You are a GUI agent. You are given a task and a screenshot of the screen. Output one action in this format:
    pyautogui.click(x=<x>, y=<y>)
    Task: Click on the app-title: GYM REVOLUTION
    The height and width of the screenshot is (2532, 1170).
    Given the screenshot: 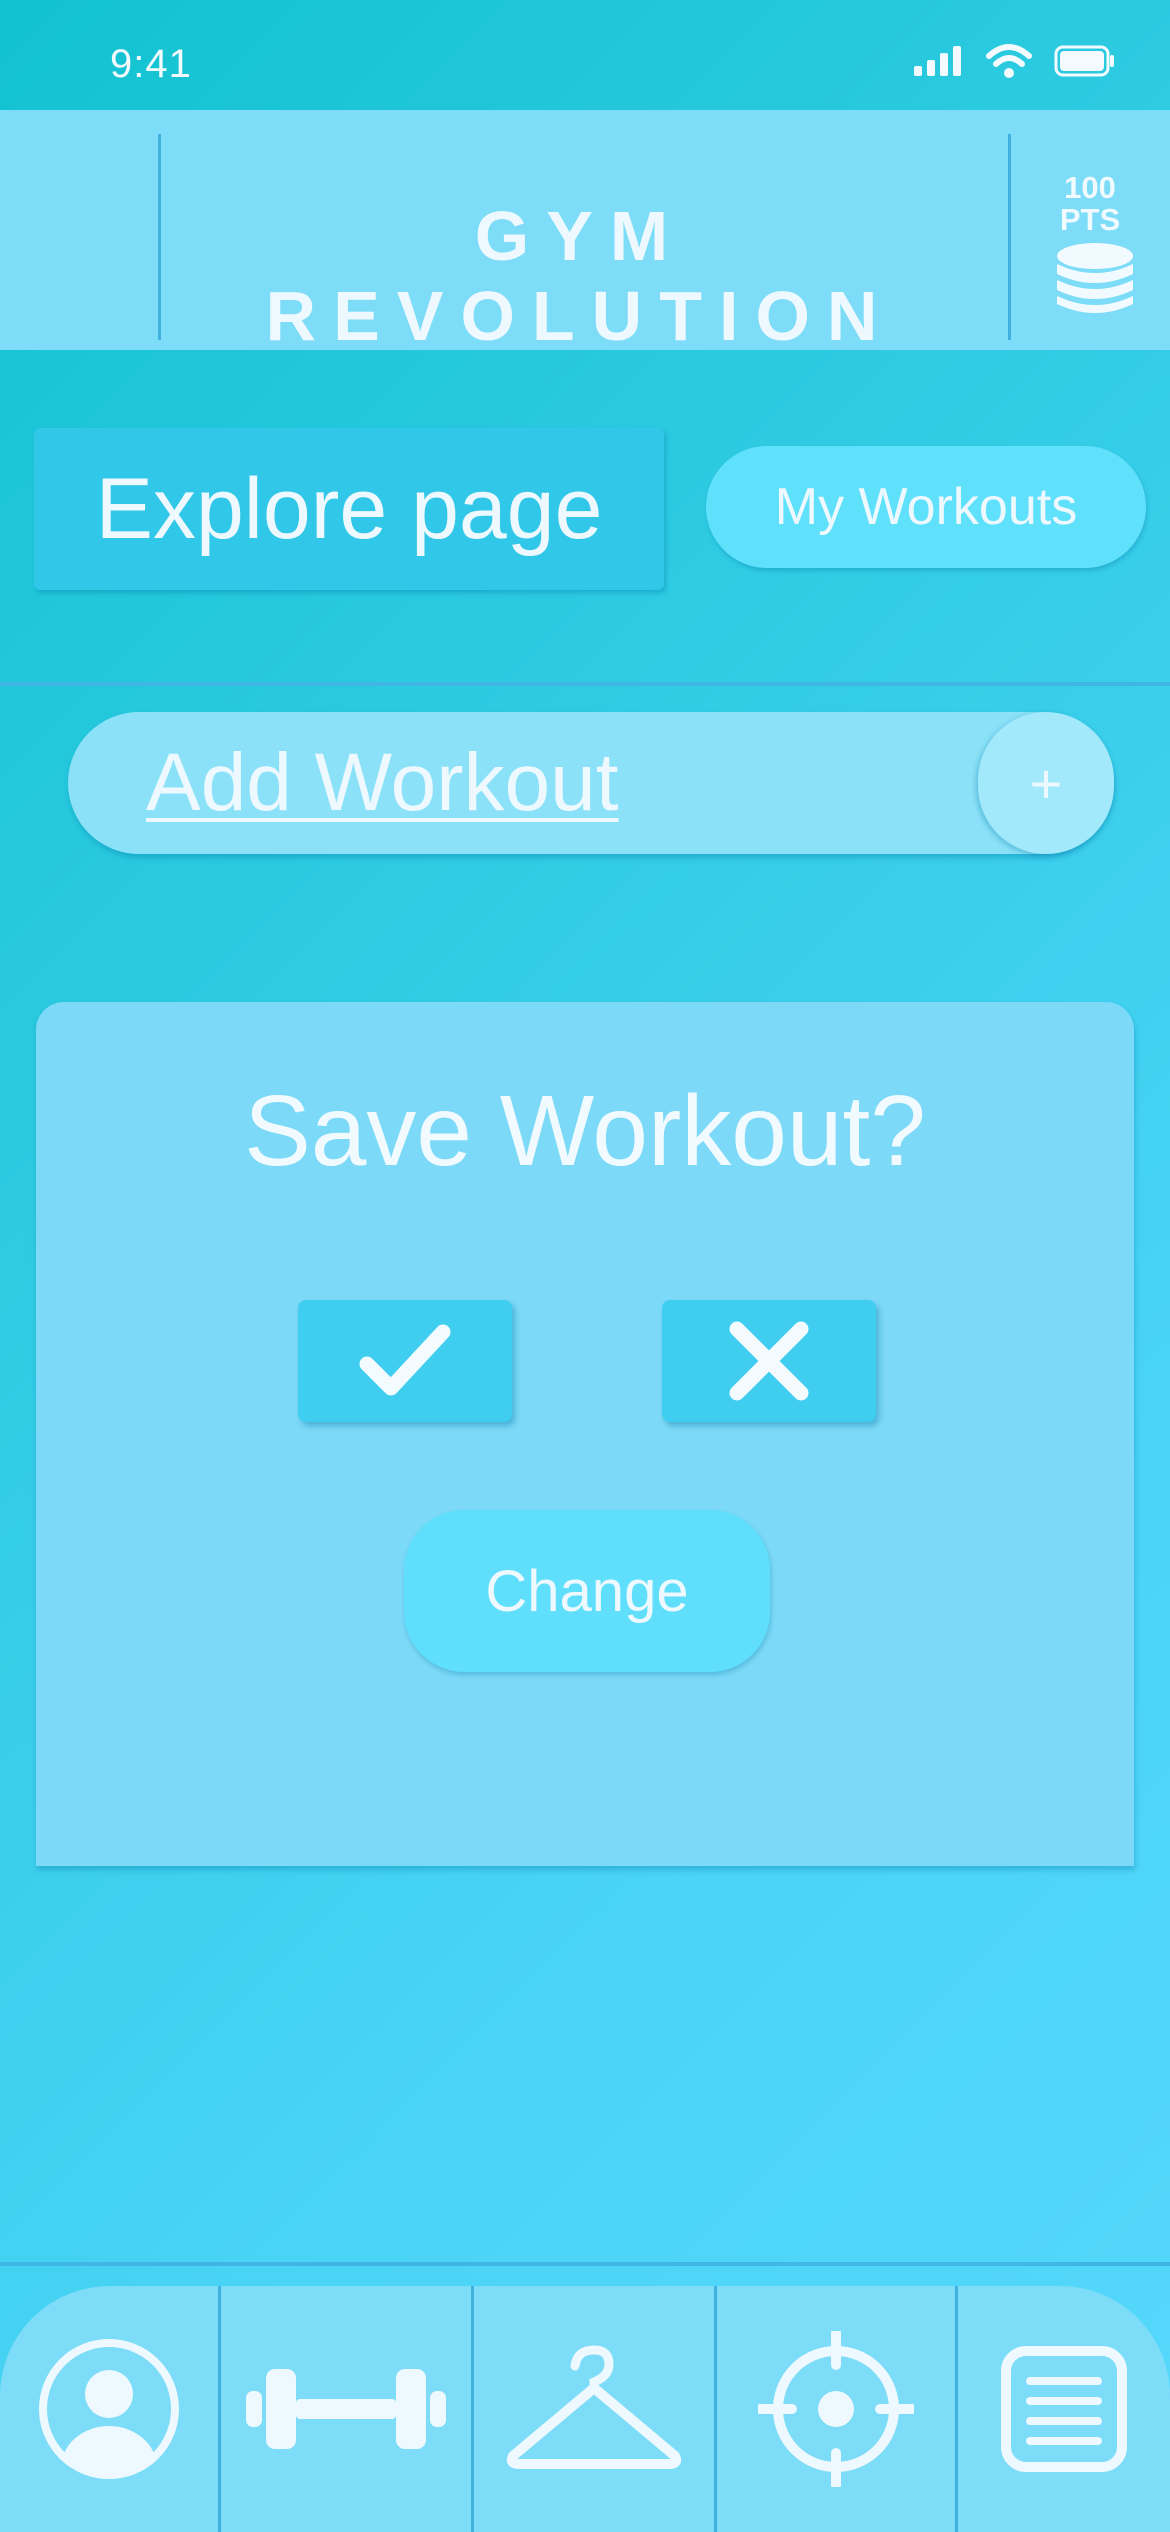 What is the action you would take?
    pyautogui.click(x=580, y=276)
    